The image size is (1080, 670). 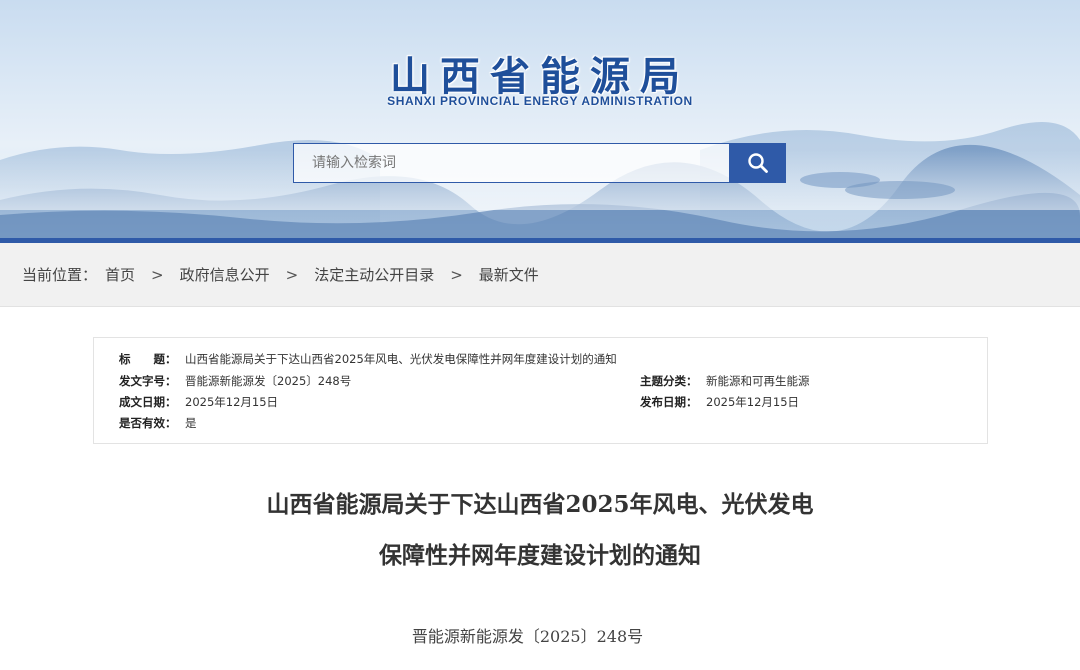 What do you see at coordinates (148, 359) in the screenshot?
I see `meta-title-label: 标 题：` at bounding box center [148, 359].